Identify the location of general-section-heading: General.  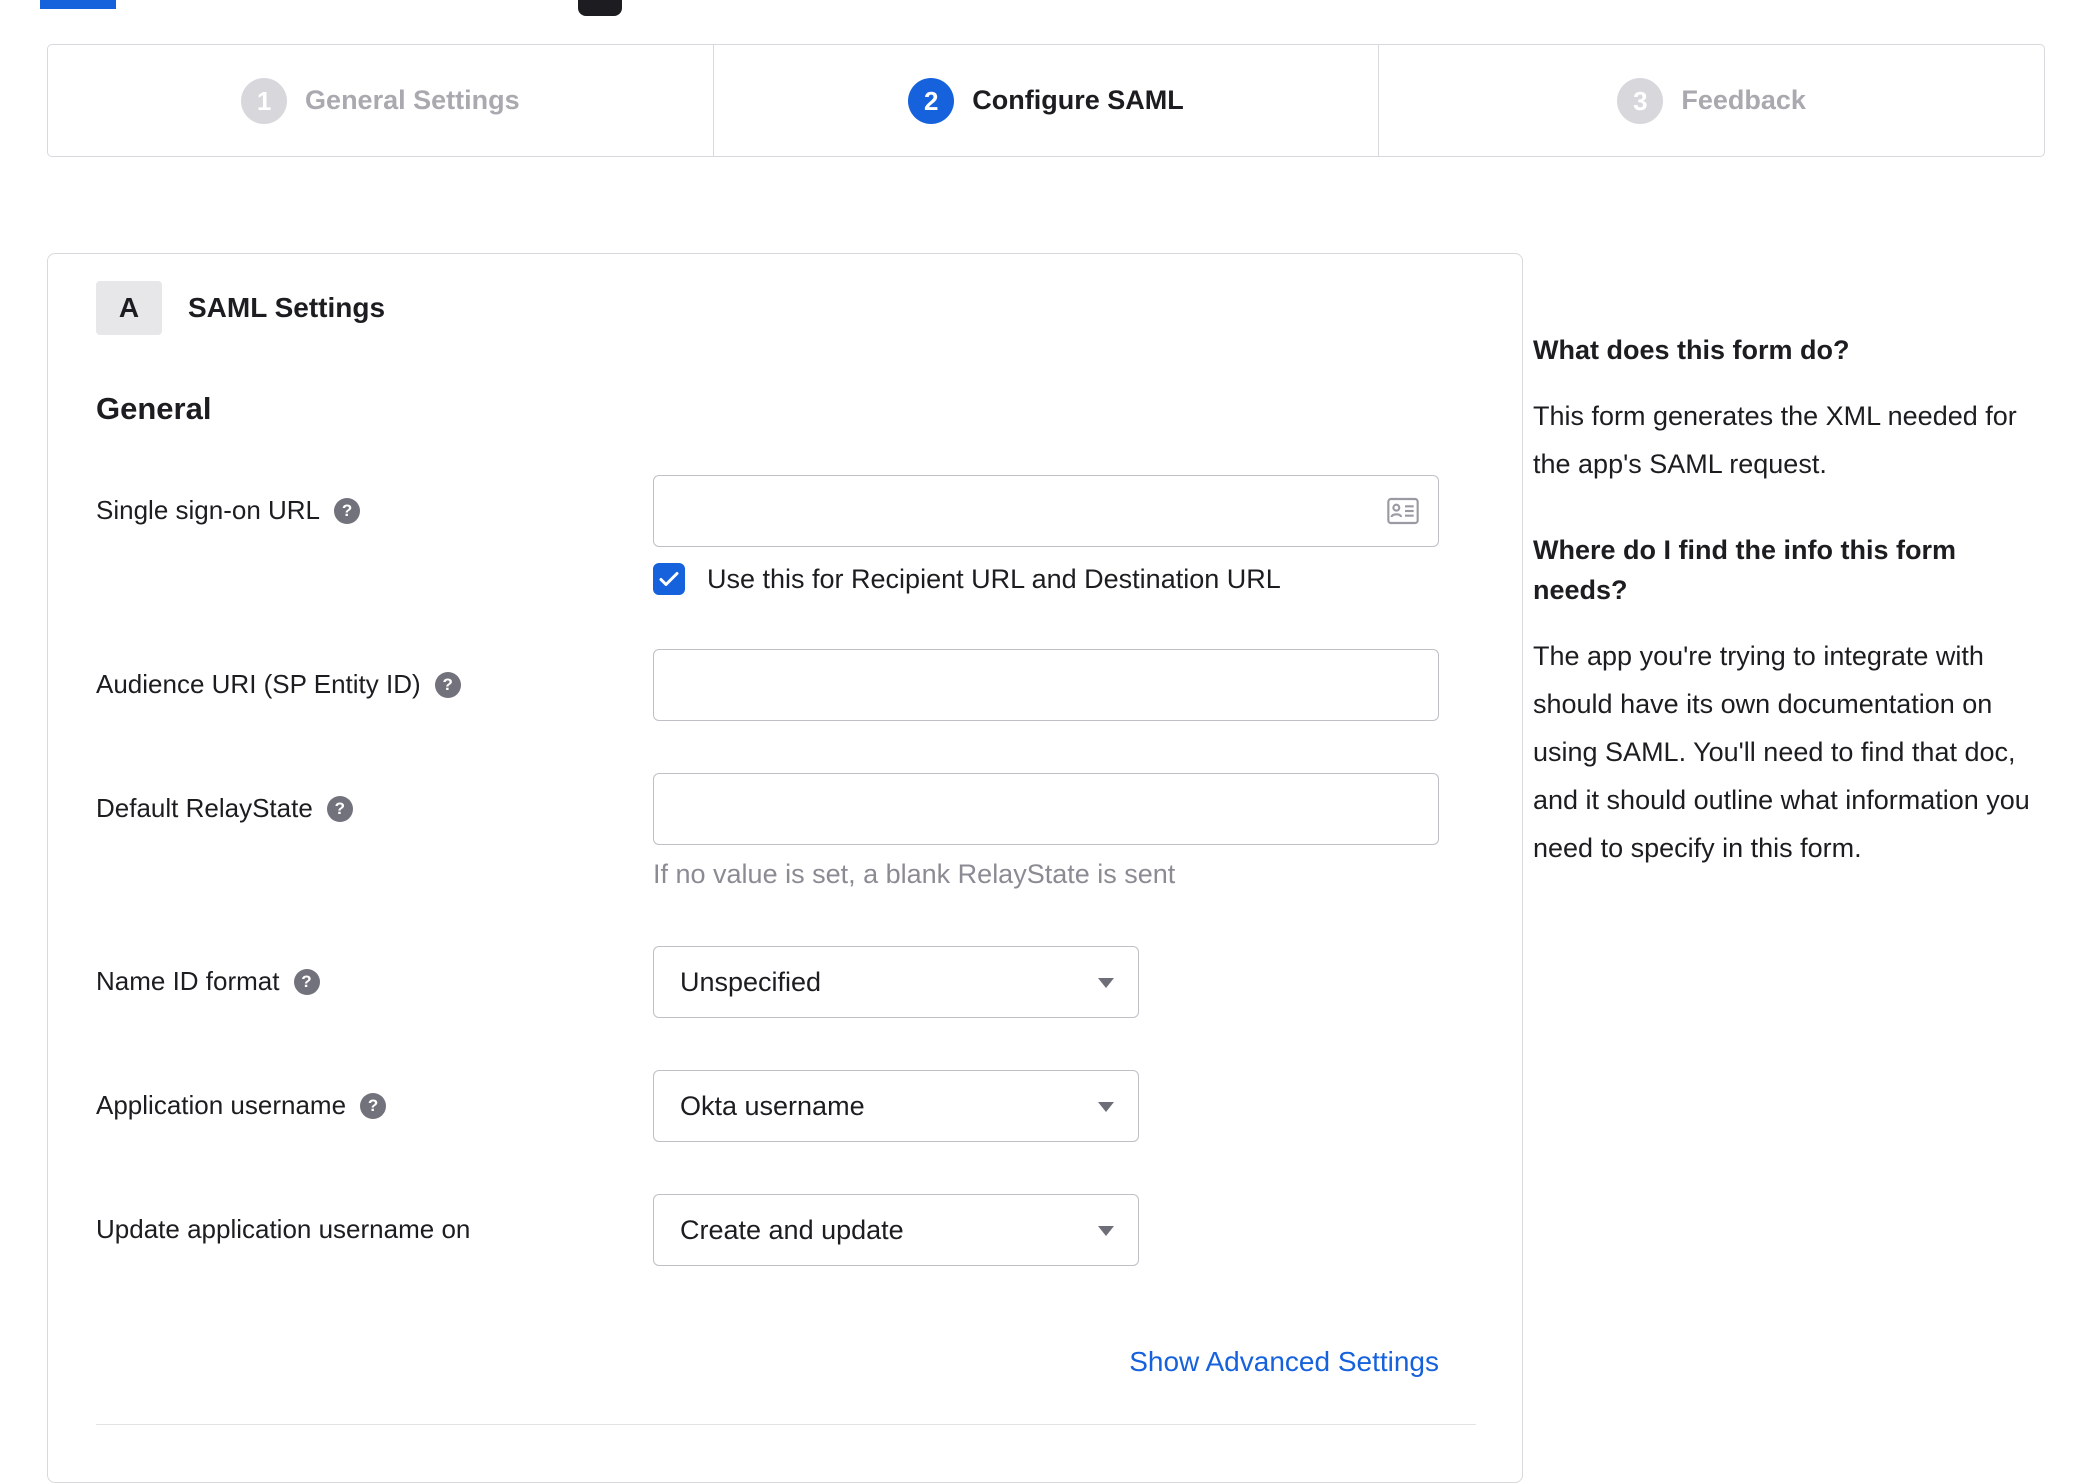
(154, 408).